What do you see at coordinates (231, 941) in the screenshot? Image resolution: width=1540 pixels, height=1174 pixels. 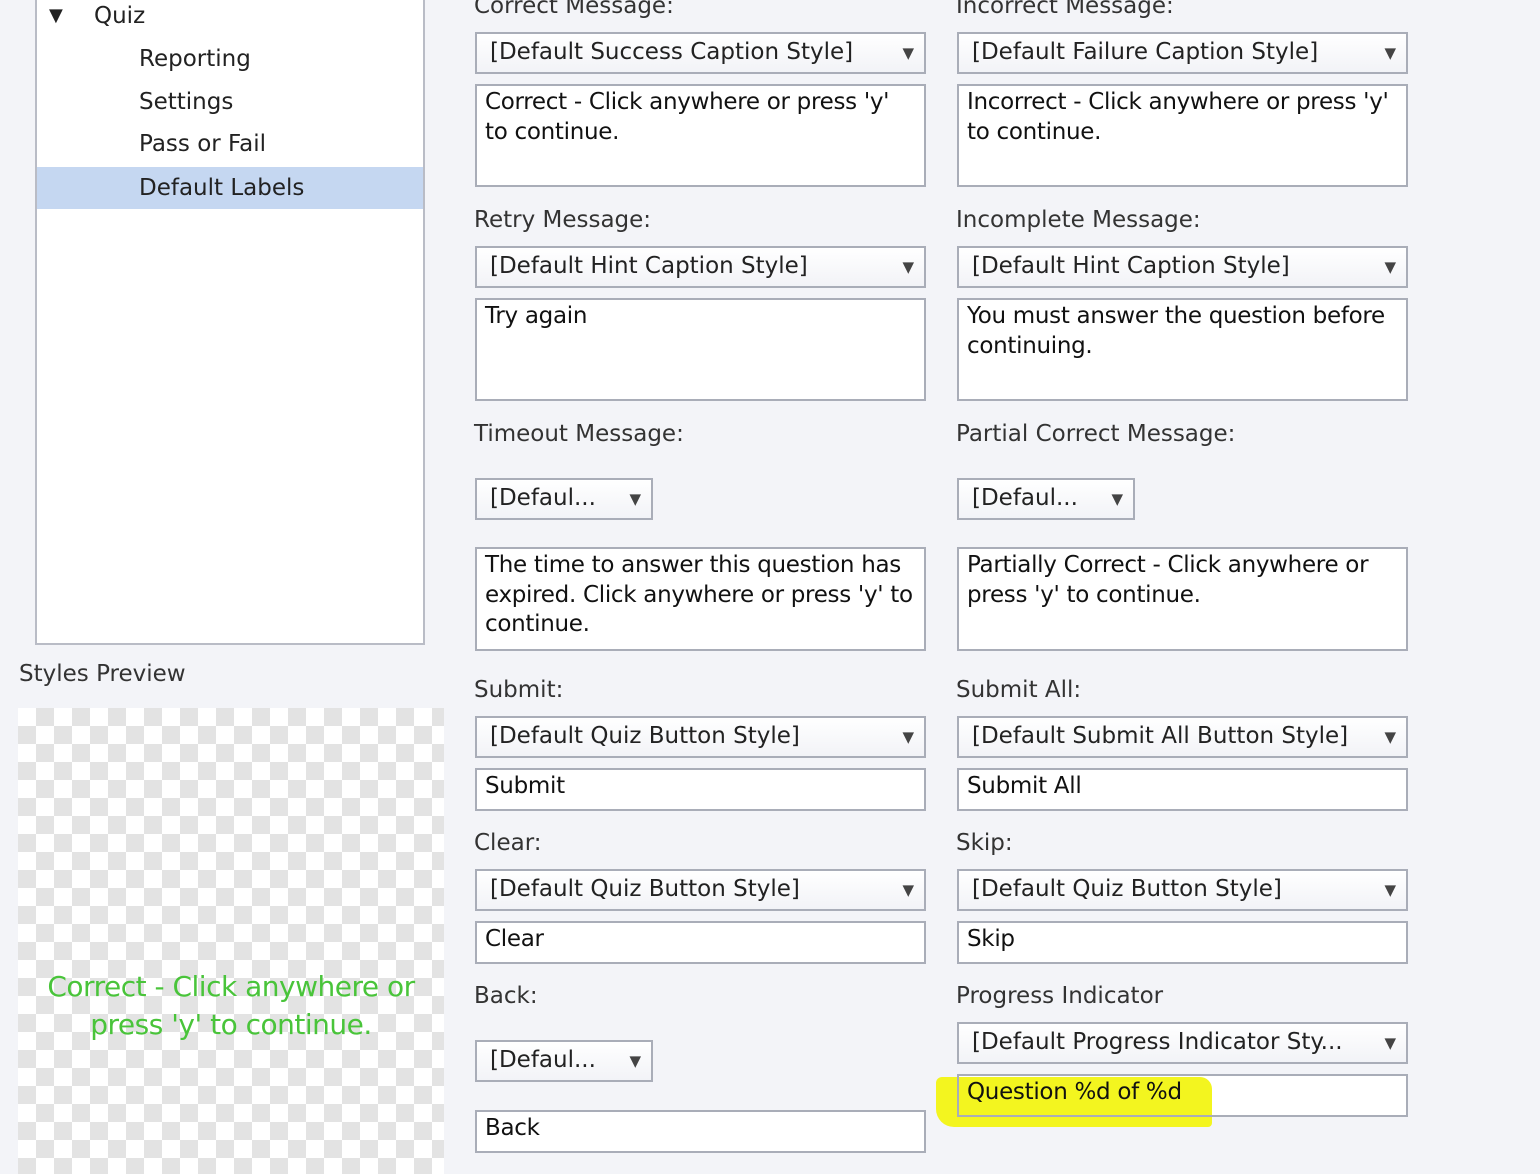 I see `styles-preview-canvas` at bounding box center [231, 941].